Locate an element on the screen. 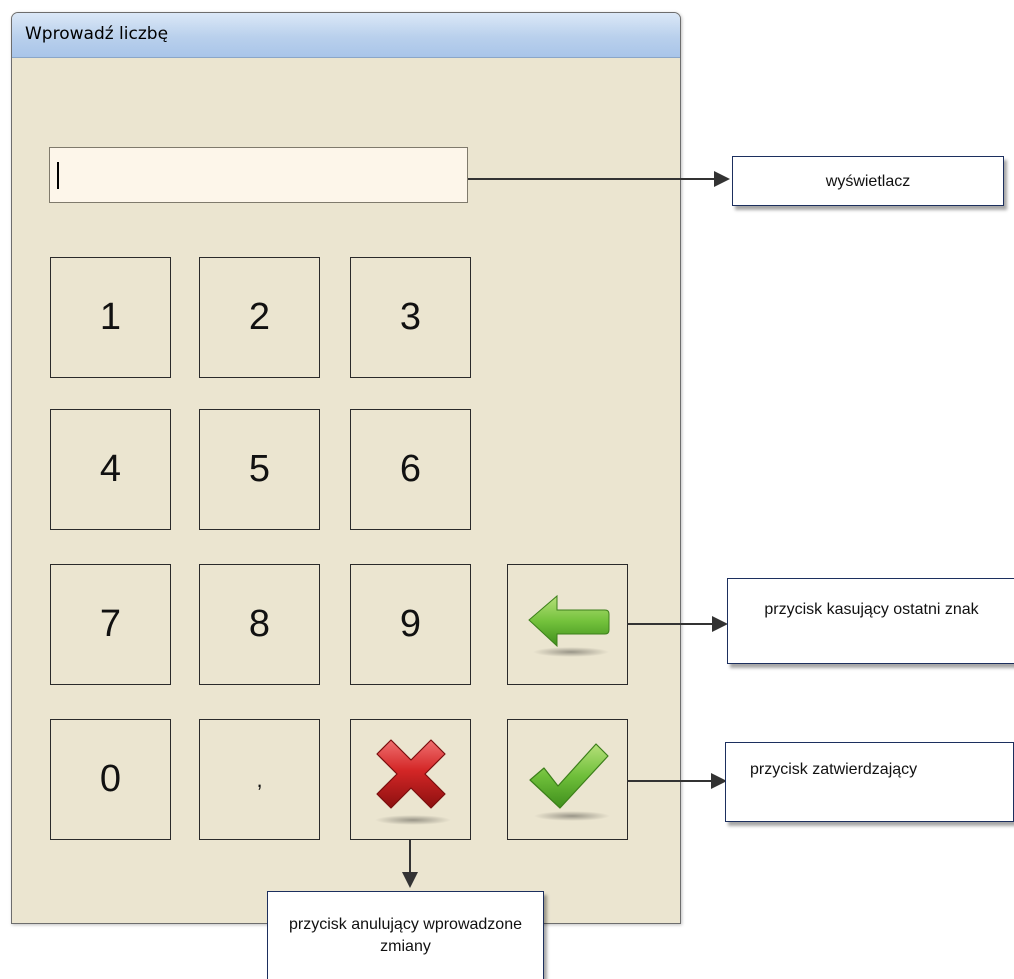  cancel-button is located at coordinates (410, 779).